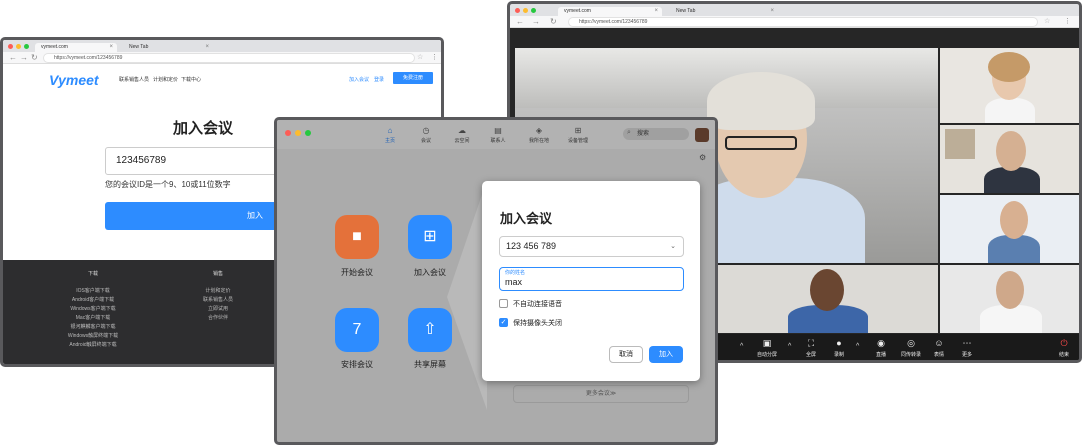 This screenshot has height=446, width=1082. I want to click on nav-link-join: 加入会议, so click(359, 79).